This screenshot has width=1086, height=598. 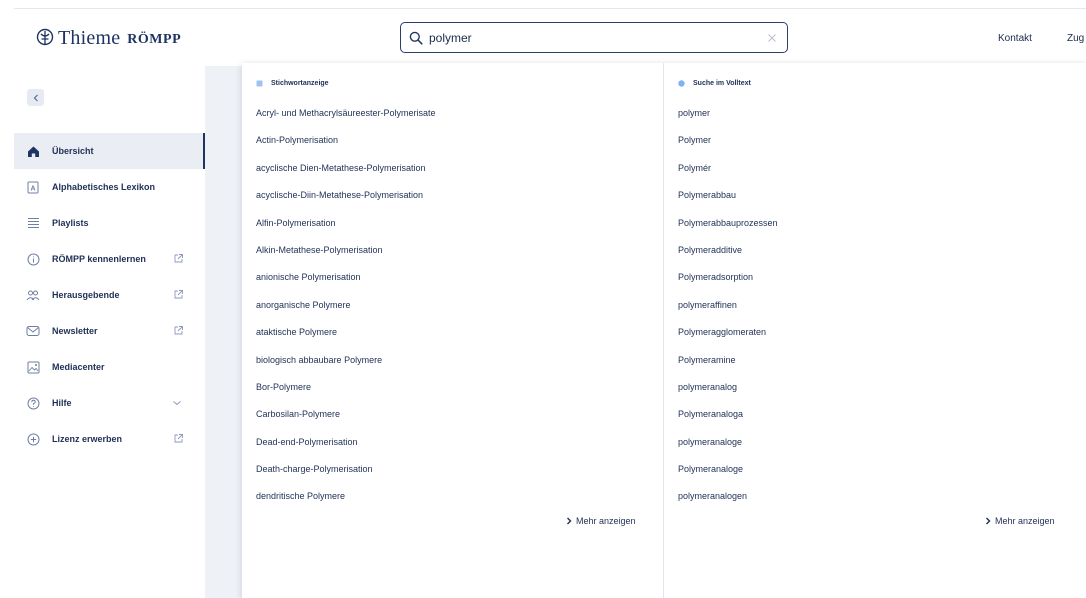 What do you see at coordinates (346, 198) in the screenshot?
I see `suggestion-item: acyclische-Diin-Metathese-Polymerisation` at bounding box center [346, 198].